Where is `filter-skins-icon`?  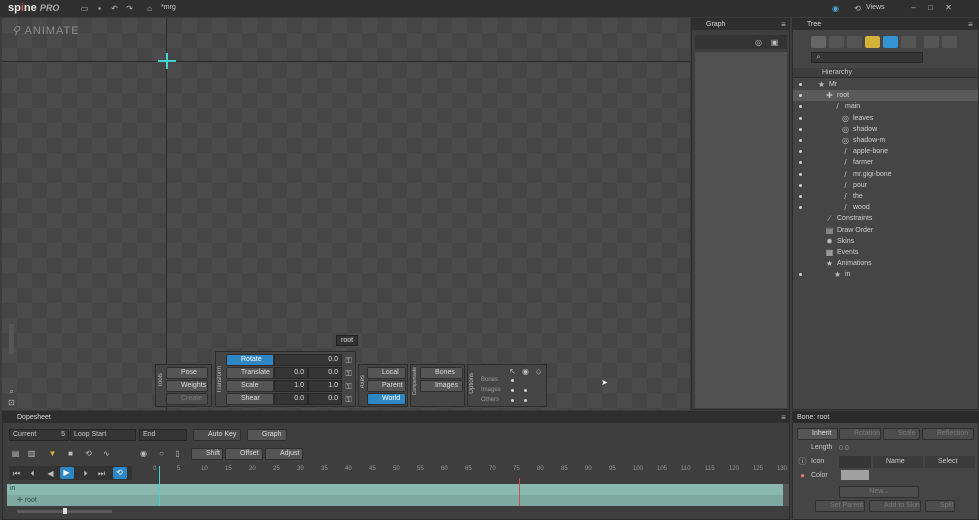
filter-skins-icon is located at coordinates (908, 42).